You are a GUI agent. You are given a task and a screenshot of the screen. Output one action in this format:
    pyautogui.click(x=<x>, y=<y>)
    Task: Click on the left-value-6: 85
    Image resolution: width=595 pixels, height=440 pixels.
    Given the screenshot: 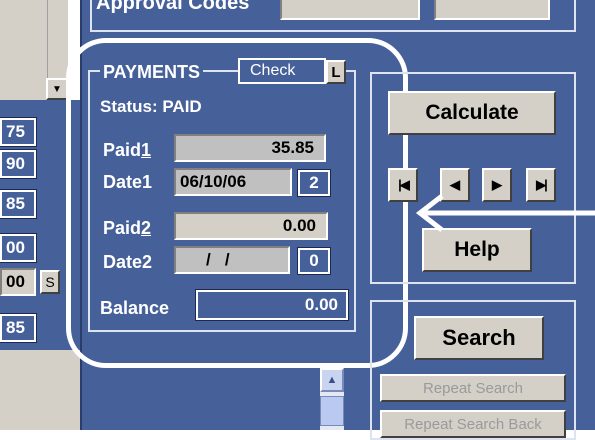 What is the action you would take?
    pyautogui.click(x=18, y=328)
    